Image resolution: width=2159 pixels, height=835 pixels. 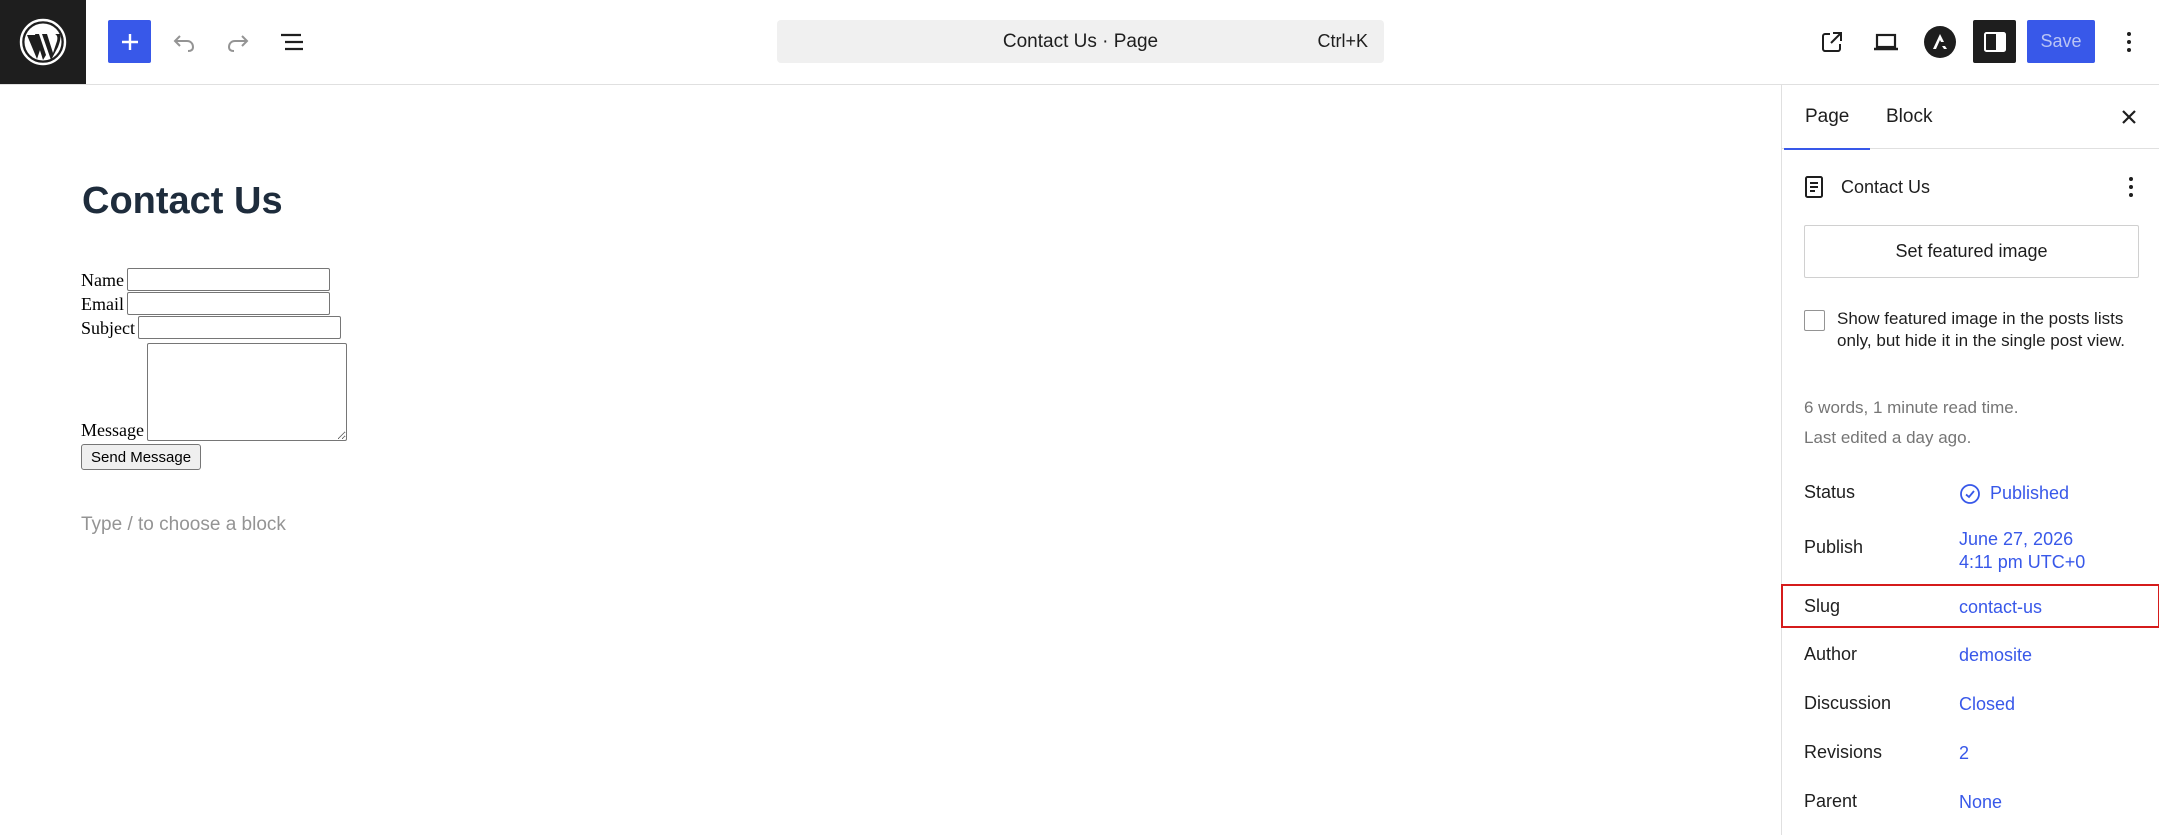 I want to click on options-menu-button, so click(x=2128, y=41).